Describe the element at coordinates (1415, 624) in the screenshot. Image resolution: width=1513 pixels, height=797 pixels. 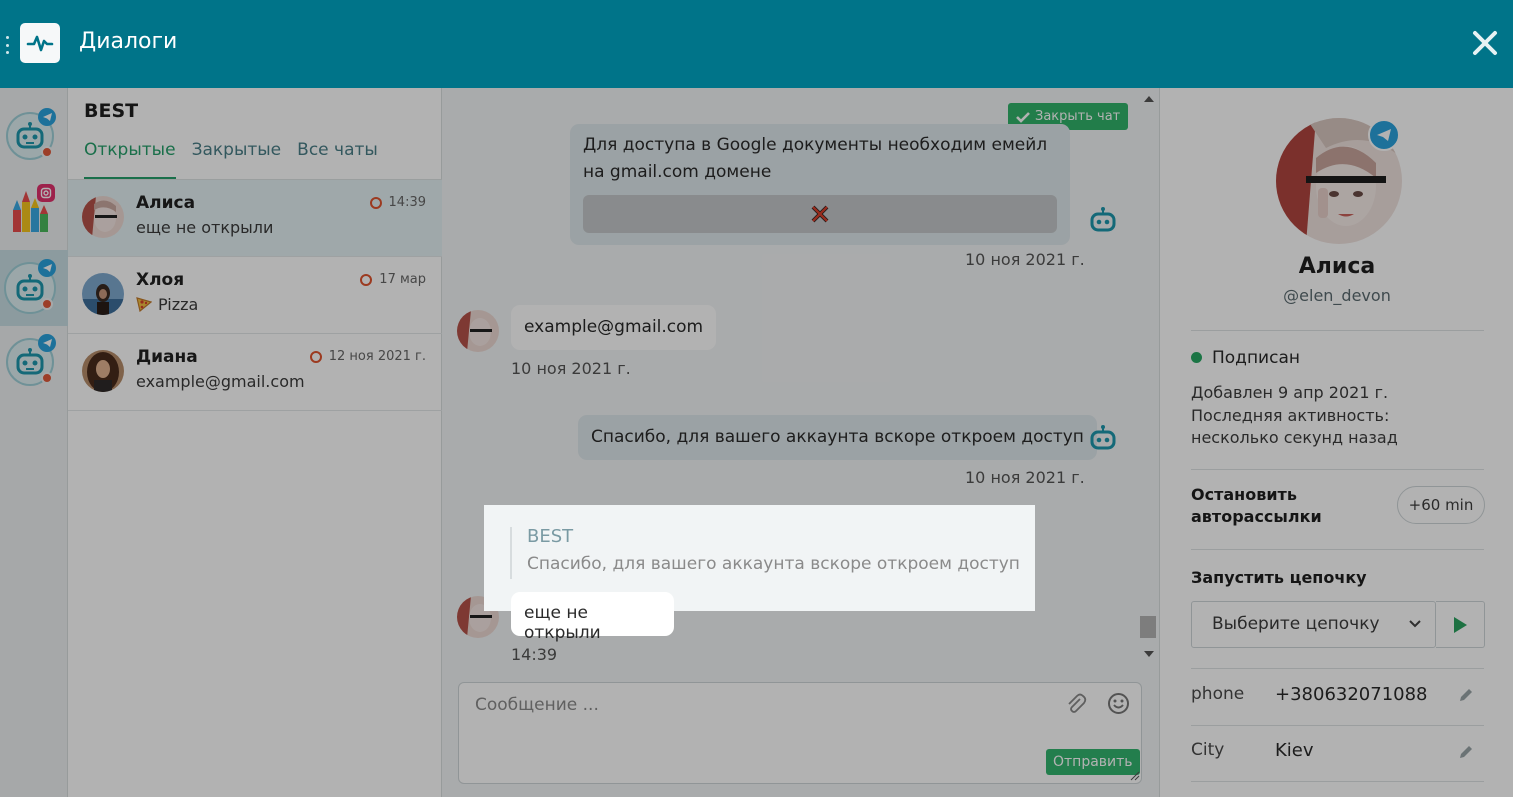
I see `chevron-down-icon` at that location.